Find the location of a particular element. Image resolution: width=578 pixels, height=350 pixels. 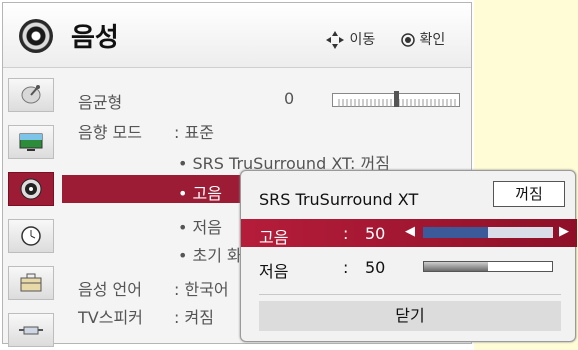

sidebar-item-sound is located at coordinates (31, 189).